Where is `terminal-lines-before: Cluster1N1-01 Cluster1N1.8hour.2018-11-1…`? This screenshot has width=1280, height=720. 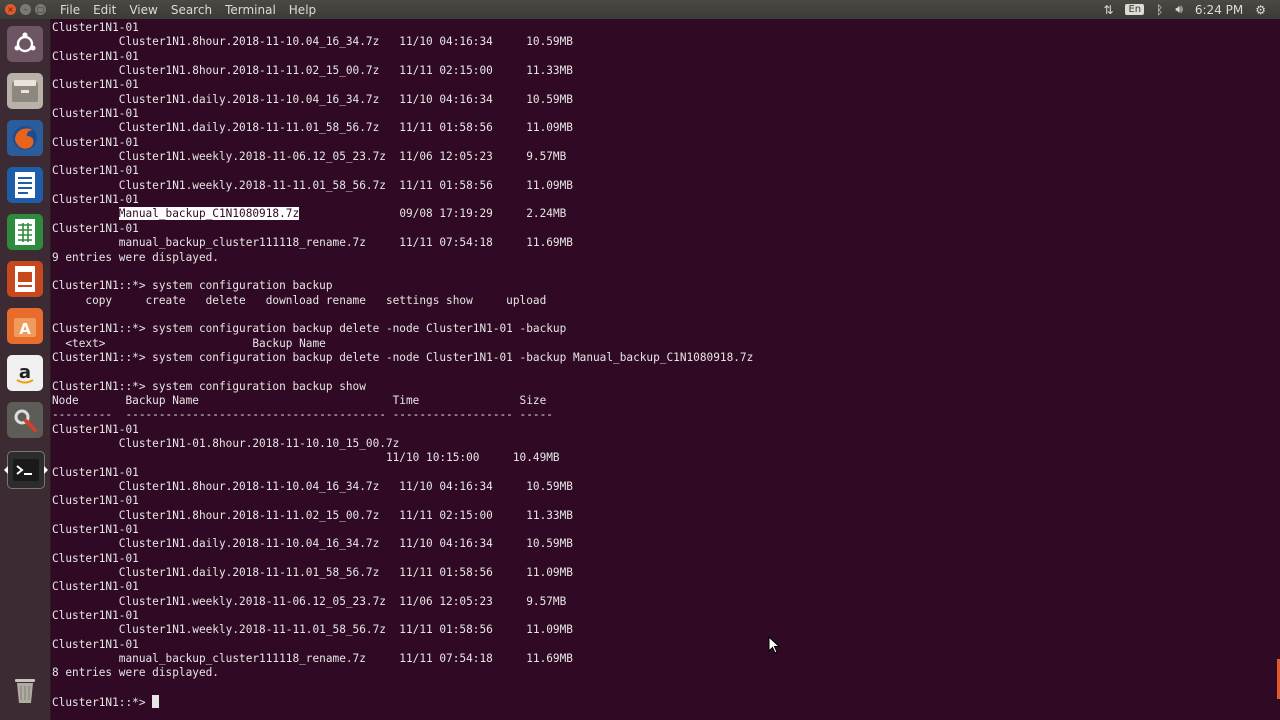
terminal-lines-before: Cluster1N1-01 Cluster1N1.8hour.2018-11-1… is located at coordinates (312, 113).